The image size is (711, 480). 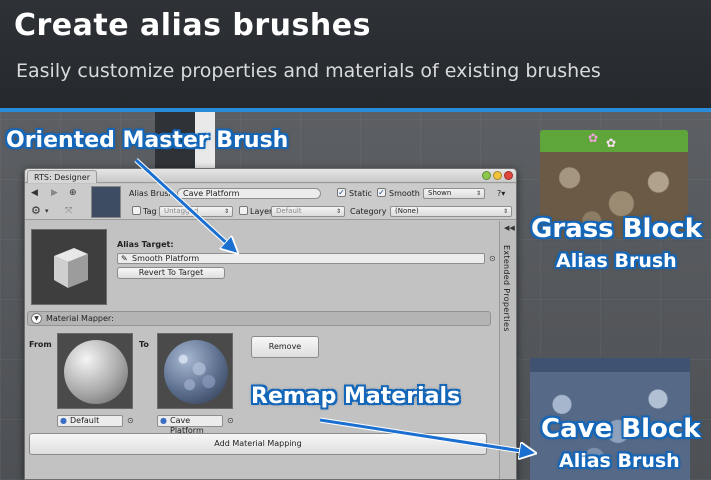 I want to click on tab-rts-designer: RTS: Designer, so click(x=62, y=176).